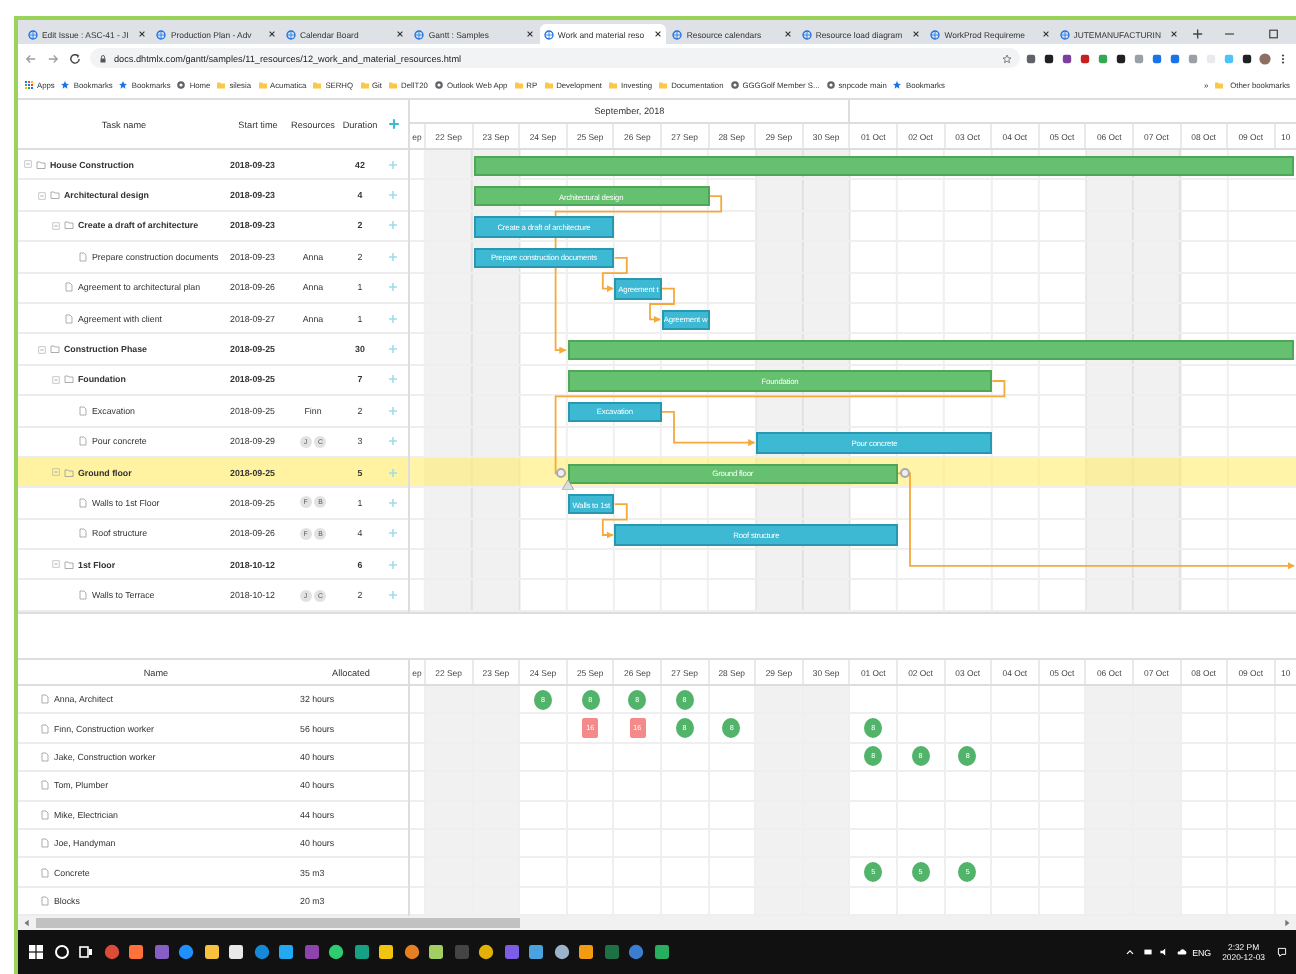 This screenshot has width=1296, height=974. What do you see at coordinates (1181, 952) in the screenshot?
I see `cloud-icon` at bounding box center [1181, 952].